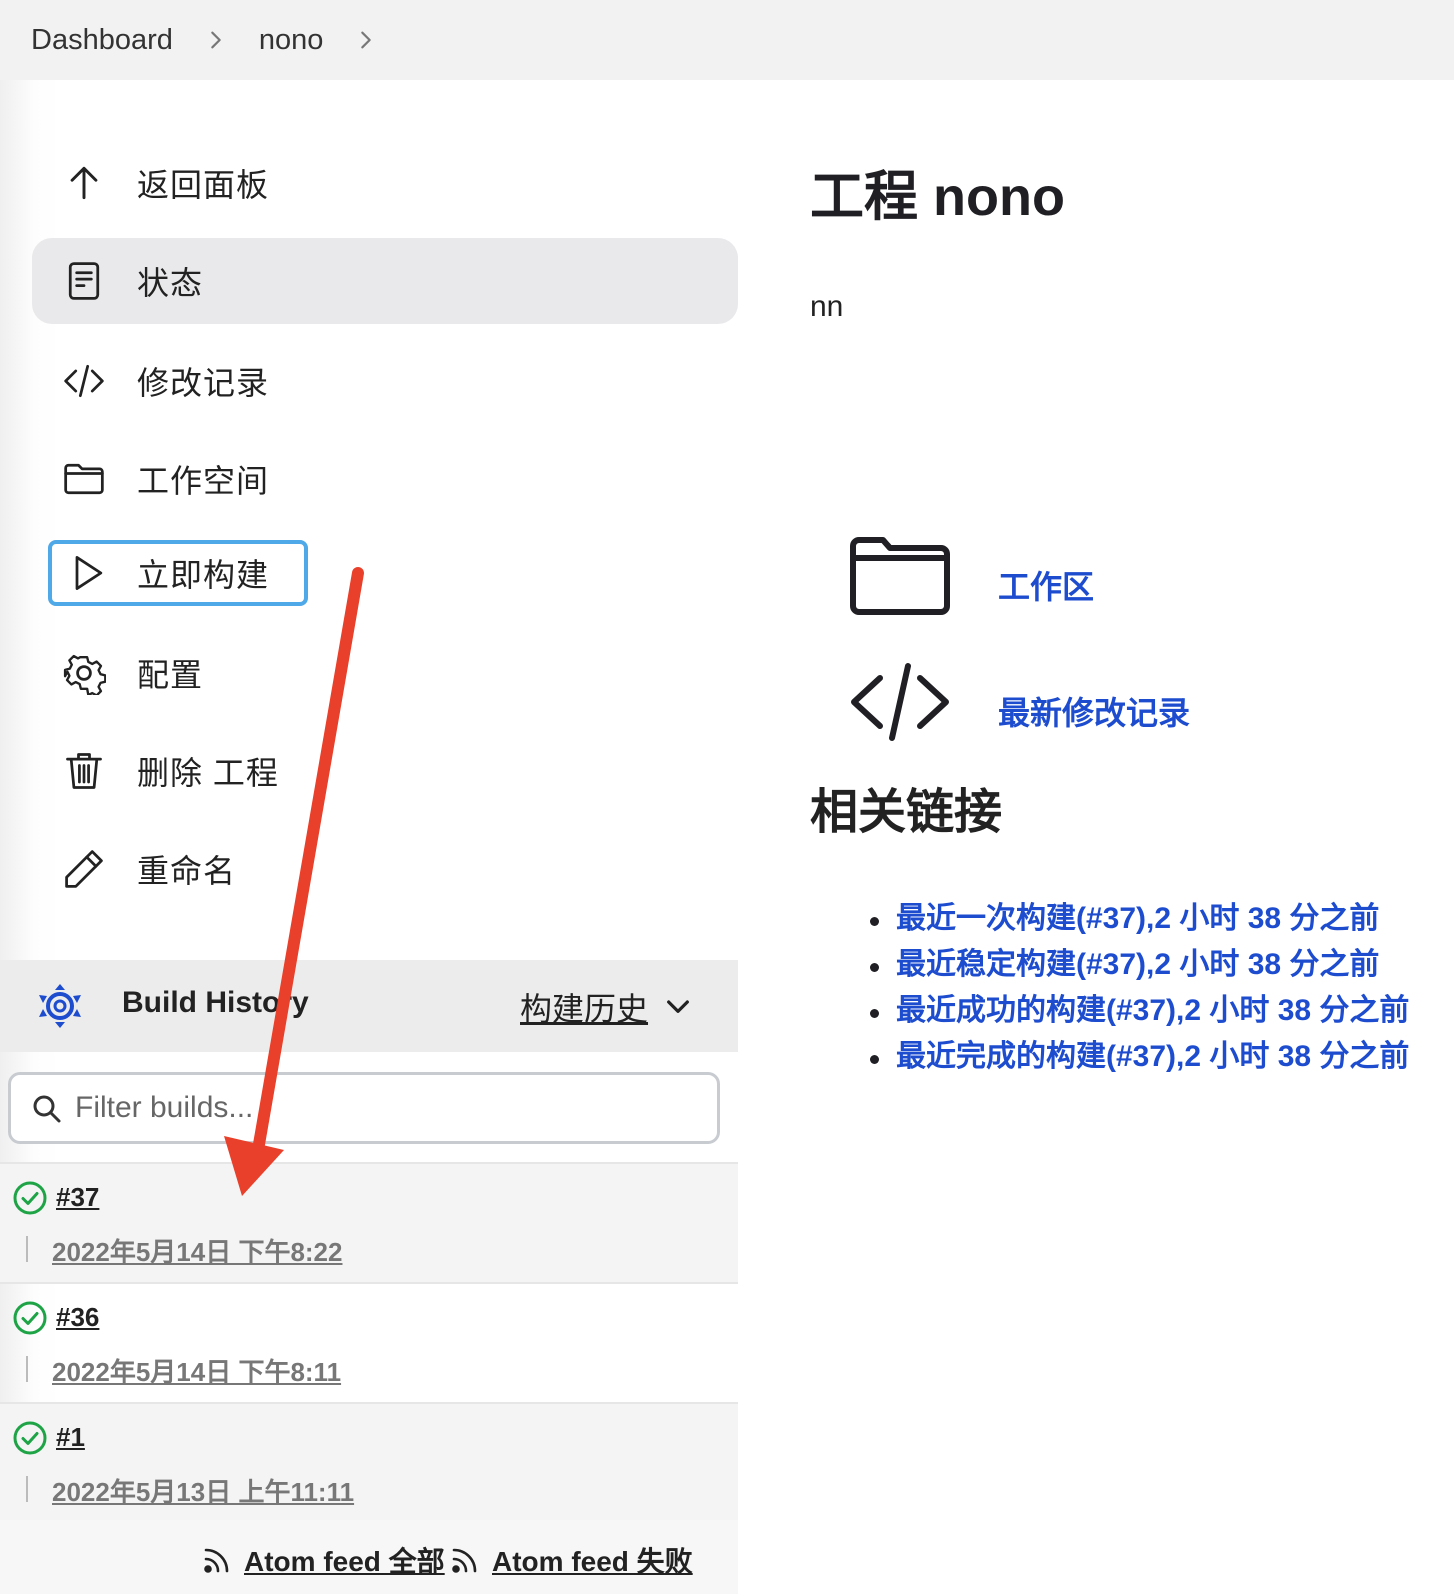  Describe the element at coordinates (84, 771) in the screenshot. I see `trash-icon` at that location.